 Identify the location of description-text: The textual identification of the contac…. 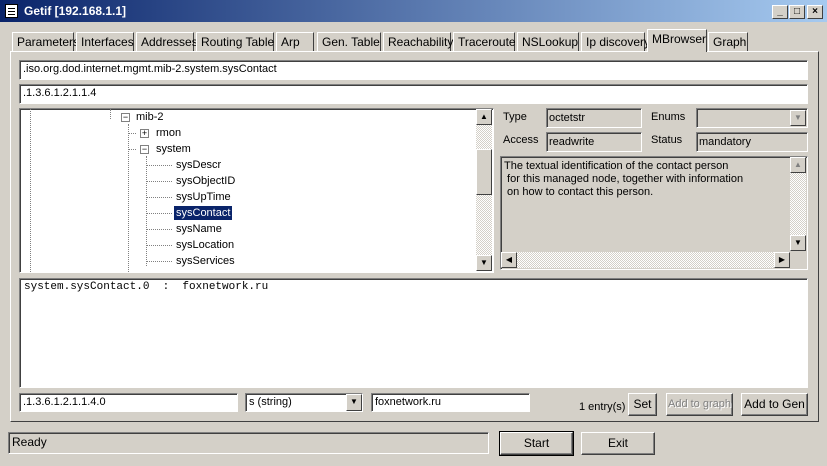
(624, 179).